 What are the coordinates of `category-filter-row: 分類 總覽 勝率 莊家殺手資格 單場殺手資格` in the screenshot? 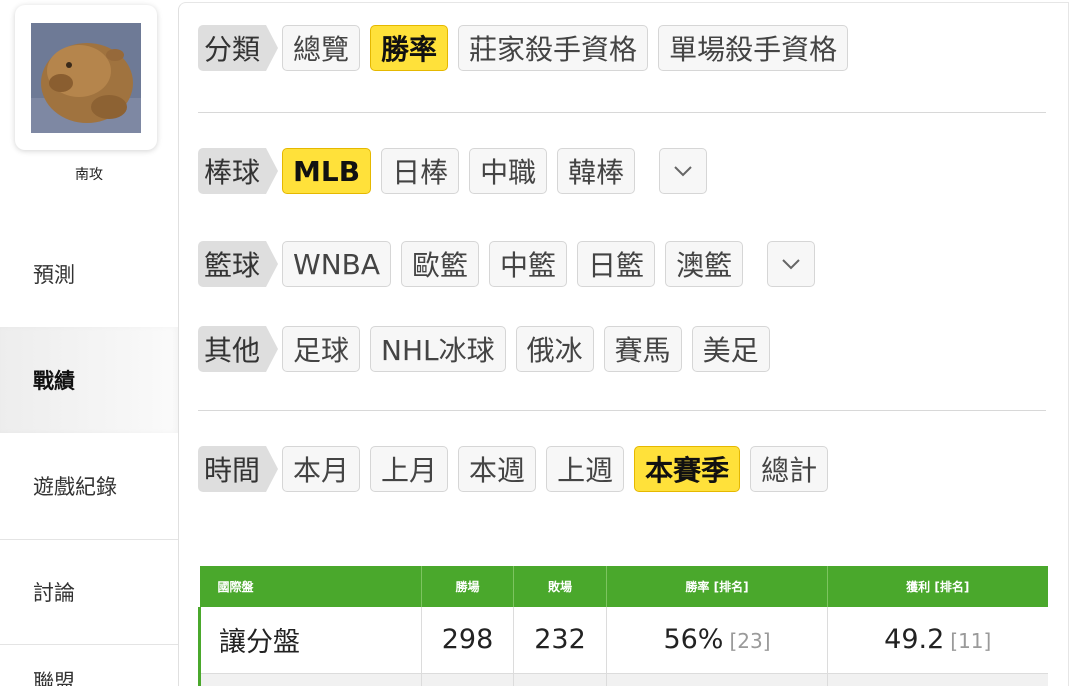 It's located at (528, 48).